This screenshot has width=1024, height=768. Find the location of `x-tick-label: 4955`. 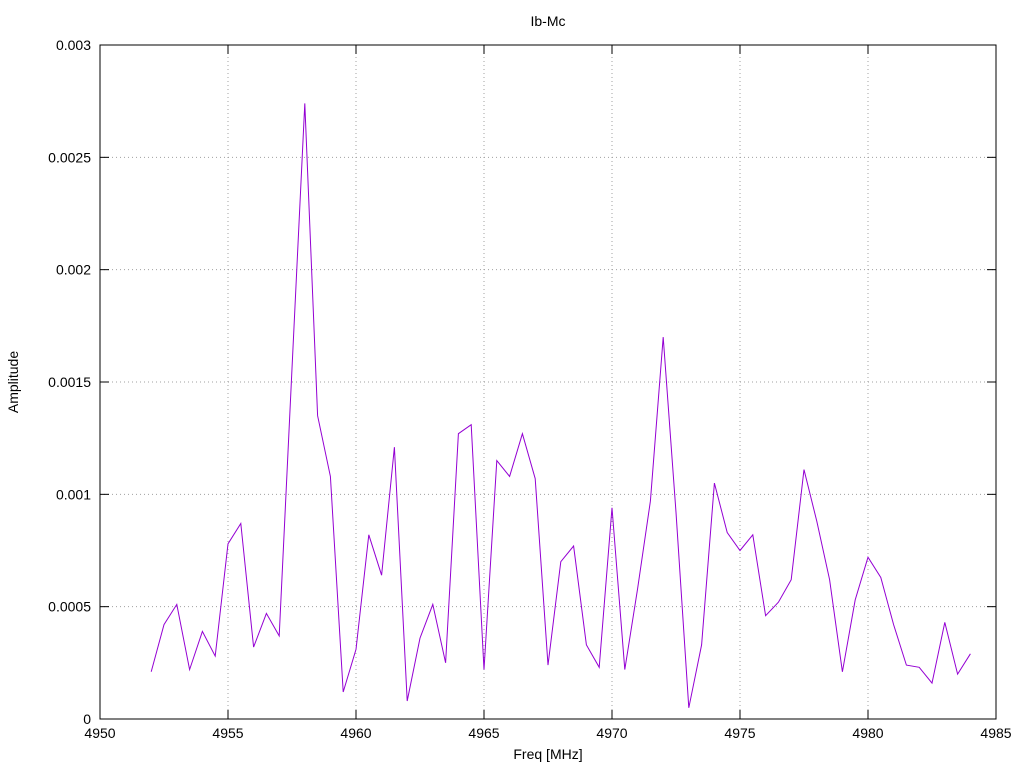

x-tick-label: 4955 is located at coordinates (227, 733).